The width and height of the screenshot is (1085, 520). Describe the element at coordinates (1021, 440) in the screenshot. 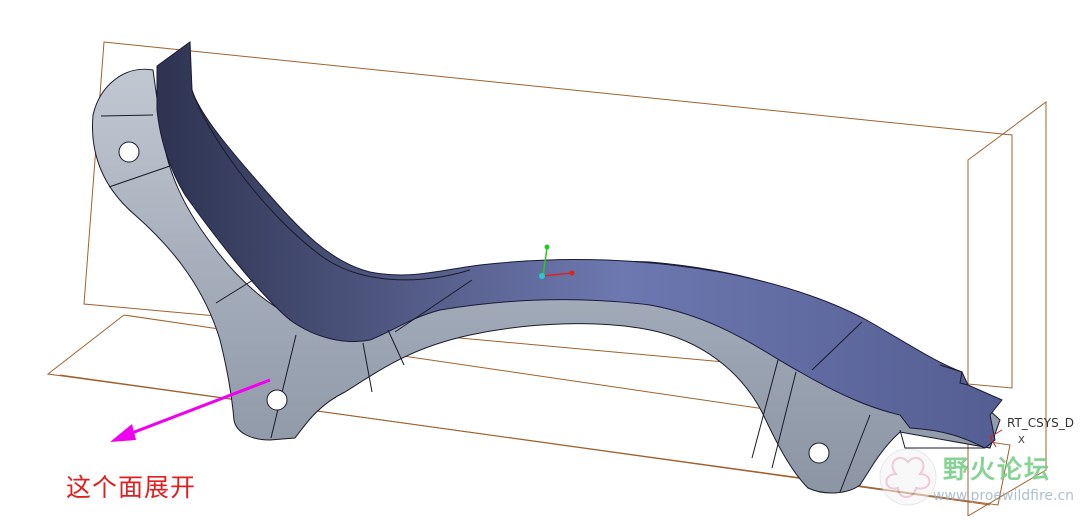

I see `csys-axis-label: X` at that location.